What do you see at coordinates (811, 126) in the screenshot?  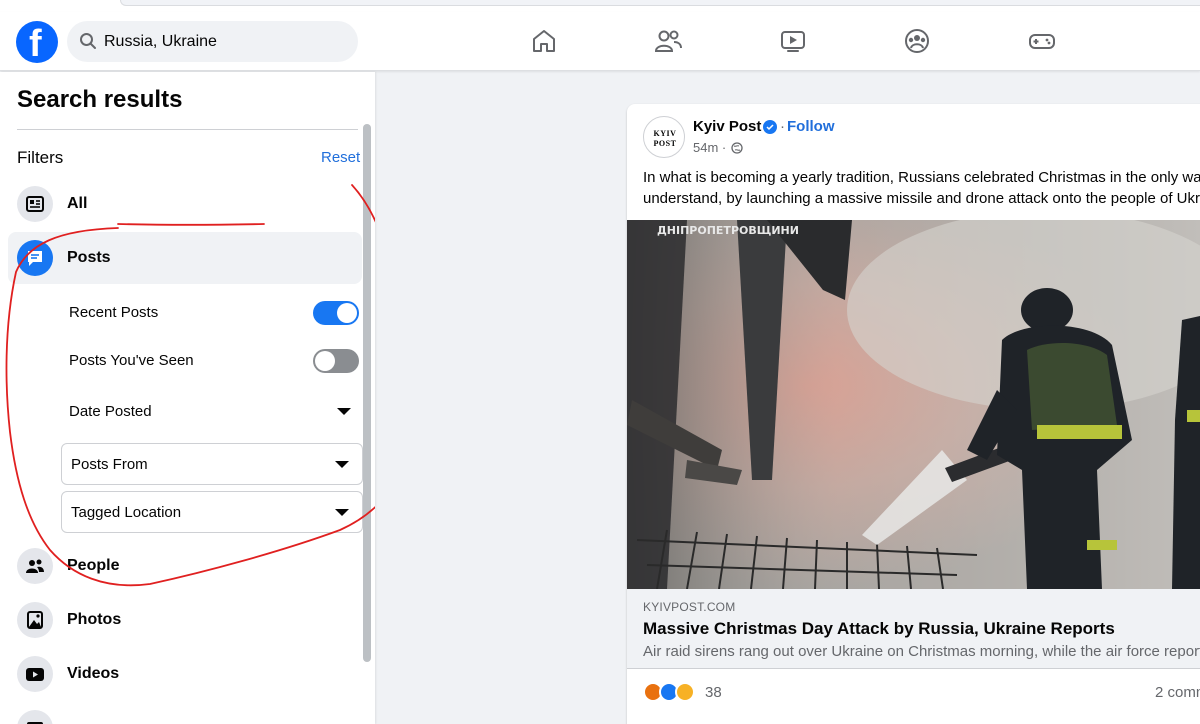 I see `follow-button: Follow` at bounding box center [811, 126].